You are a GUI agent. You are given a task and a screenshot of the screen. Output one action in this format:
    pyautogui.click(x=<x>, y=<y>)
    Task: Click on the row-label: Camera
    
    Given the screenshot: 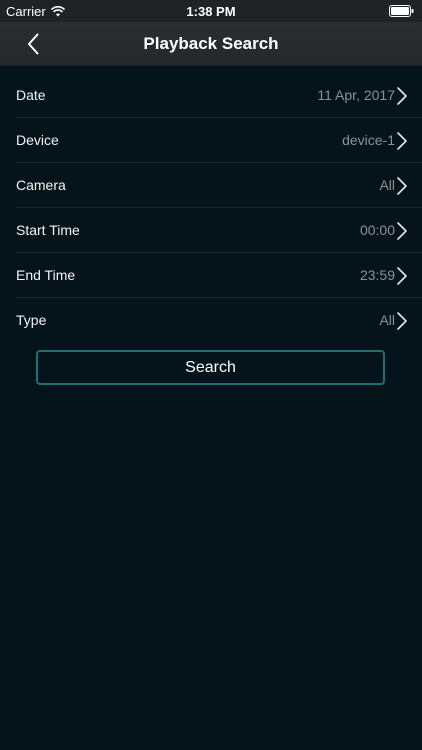 What is the action you would take?
    pyautogui.click(x=41, y=185)
    